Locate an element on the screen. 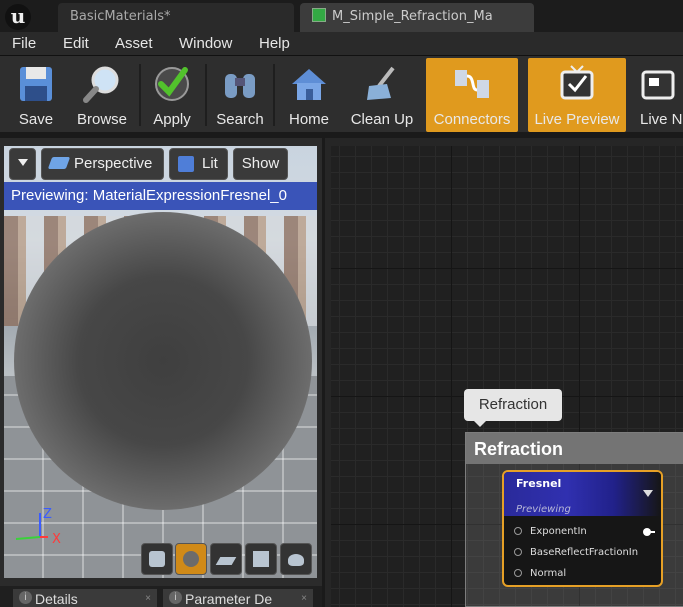 The height and width of the screenshot is (607, 683). menu-window: Window is located at coordinates (205, 43).